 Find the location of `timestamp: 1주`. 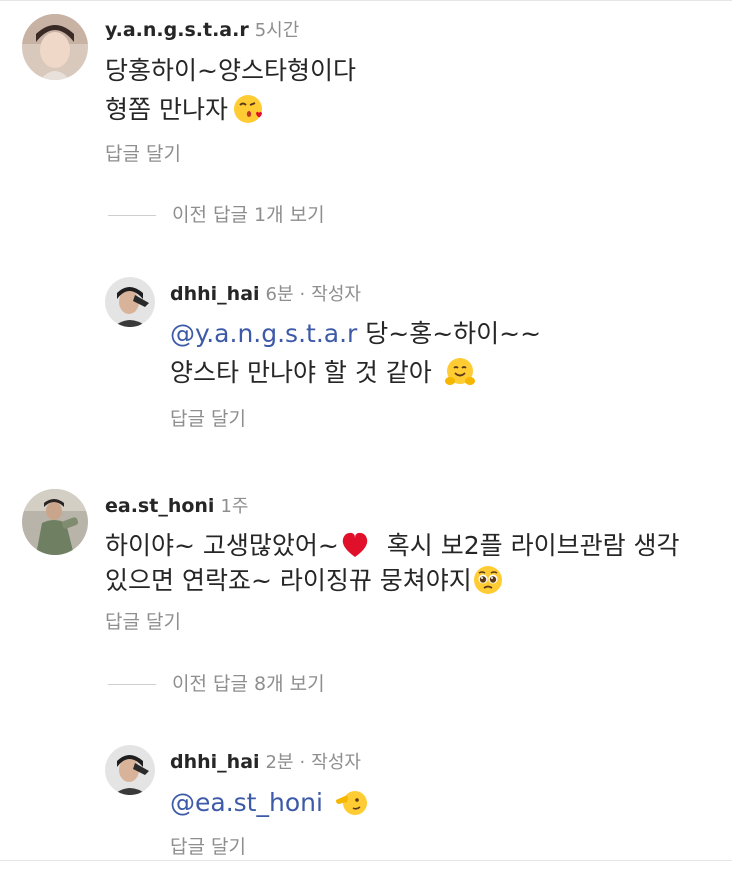

timestamp: 1주 is located at coordinates (234, 506).